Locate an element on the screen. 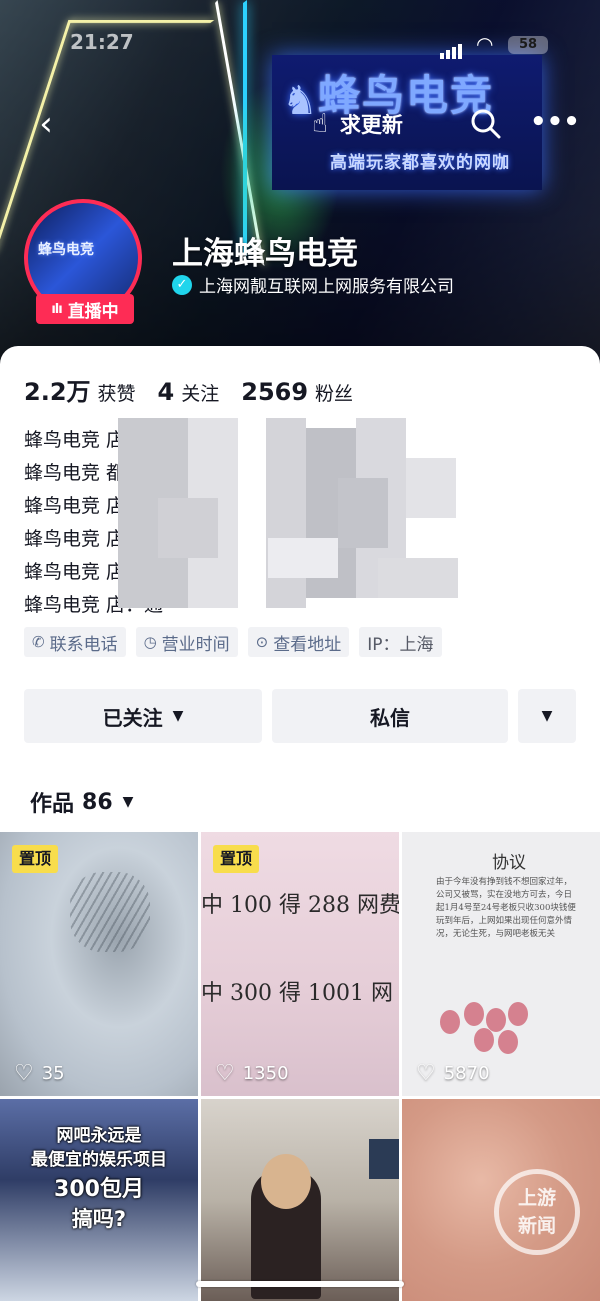  video-likes-count: 35 is located at coordinates (53, 1073).